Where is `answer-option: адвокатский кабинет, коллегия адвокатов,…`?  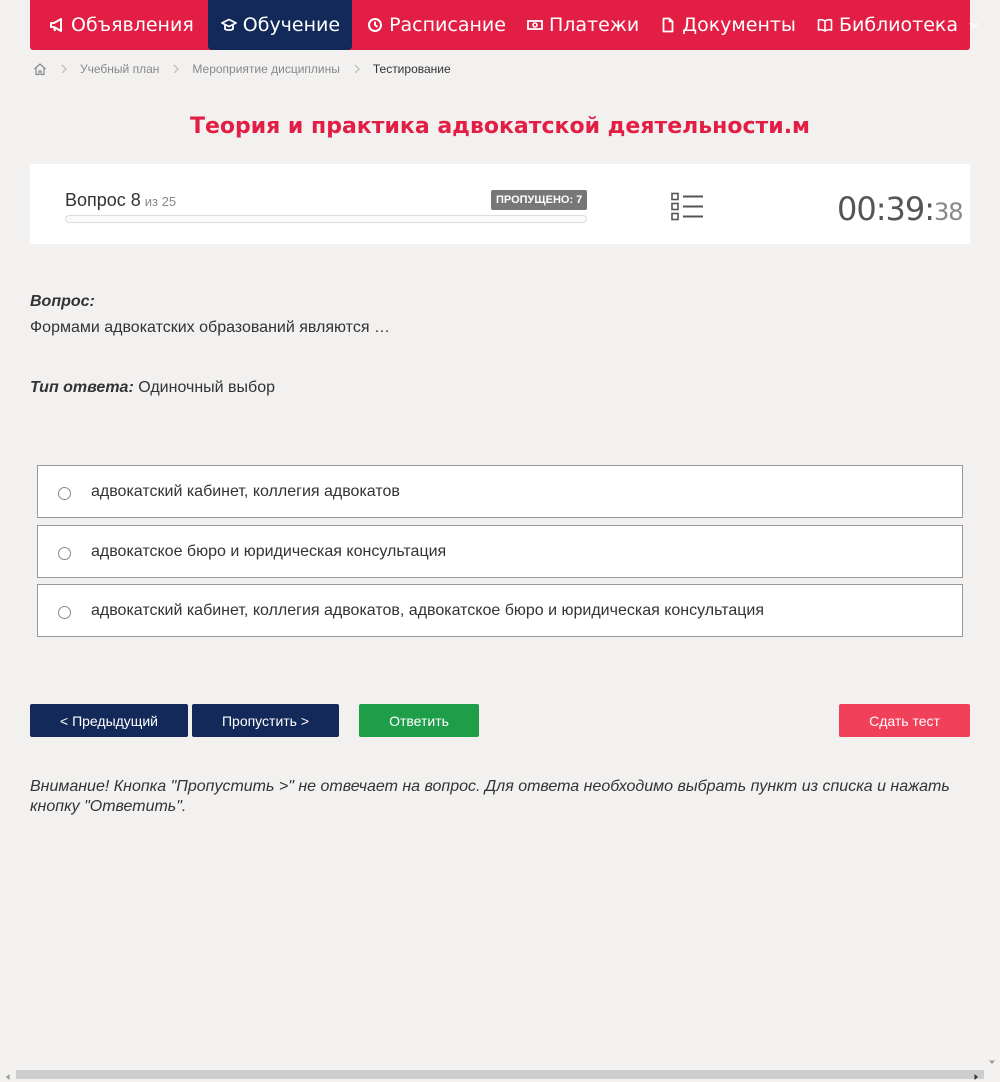 answer-option: адвокатский кабинет, коллегия адвокатов,… is located at coordinates (500, 610).